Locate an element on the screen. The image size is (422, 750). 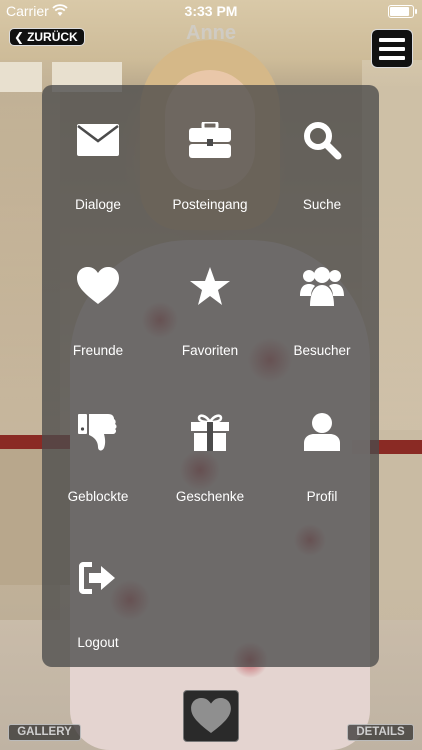
search-icon is located at coordinates (322, 140).